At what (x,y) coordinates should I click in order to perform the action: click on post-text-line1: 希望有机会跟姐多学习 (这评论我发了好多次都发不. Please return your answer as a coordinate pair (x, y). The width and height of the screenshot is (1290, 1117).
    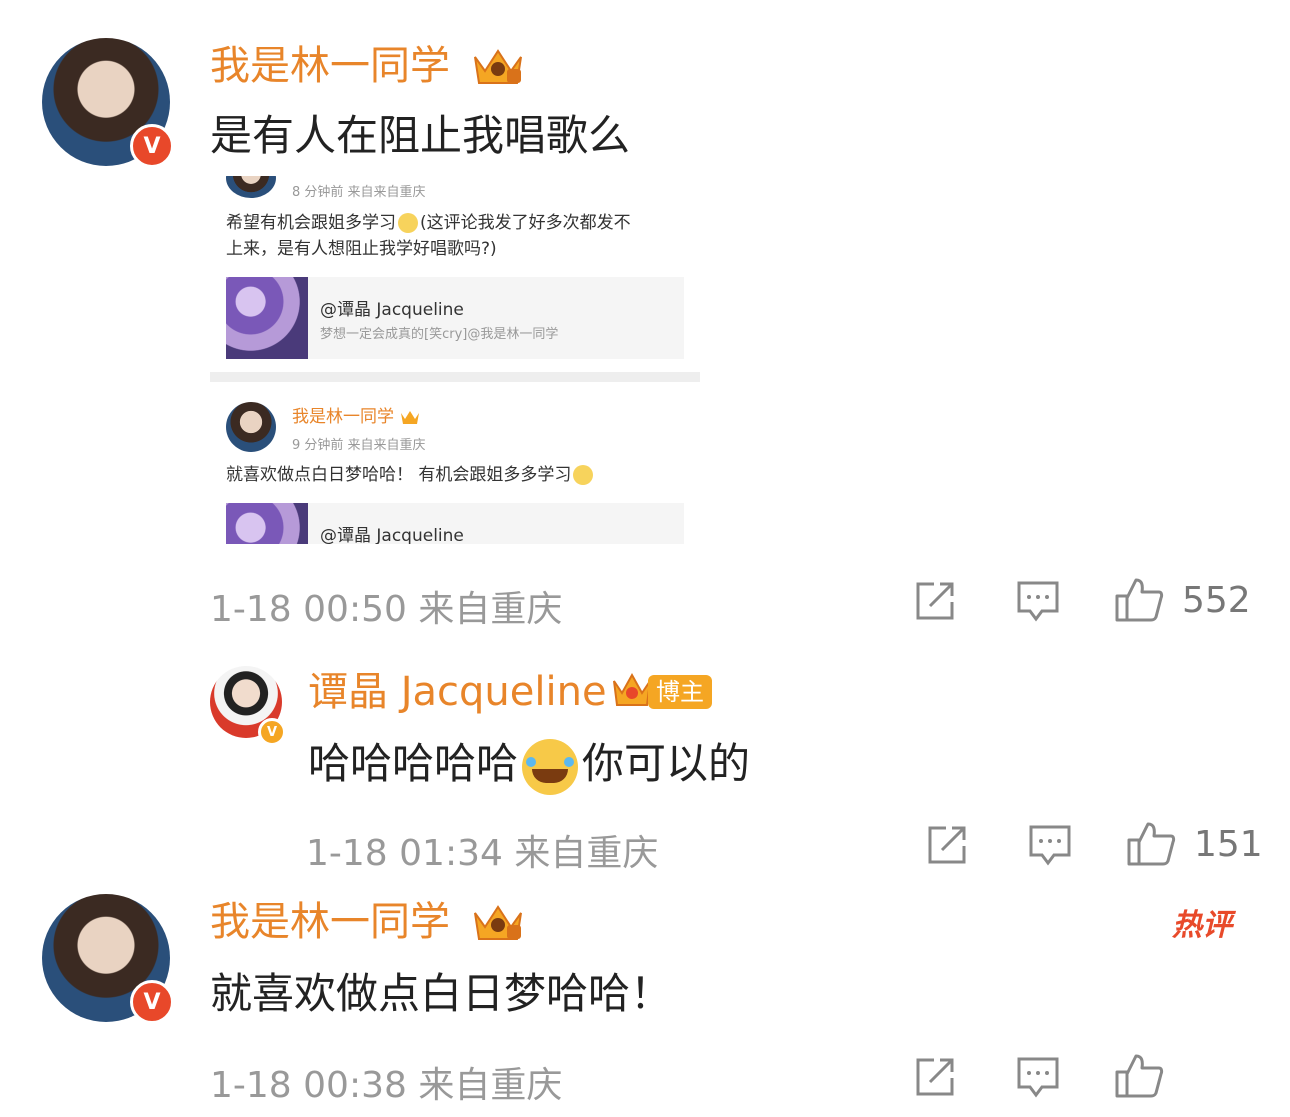
    Looking at the image, I should click on (428, 223).